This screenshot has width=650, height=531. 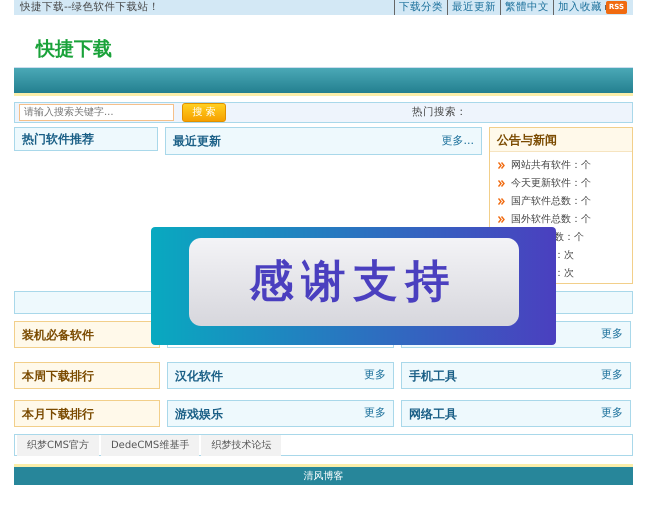 I want to click on panel-title: 本周下载排行, so click(x=58, y=376).